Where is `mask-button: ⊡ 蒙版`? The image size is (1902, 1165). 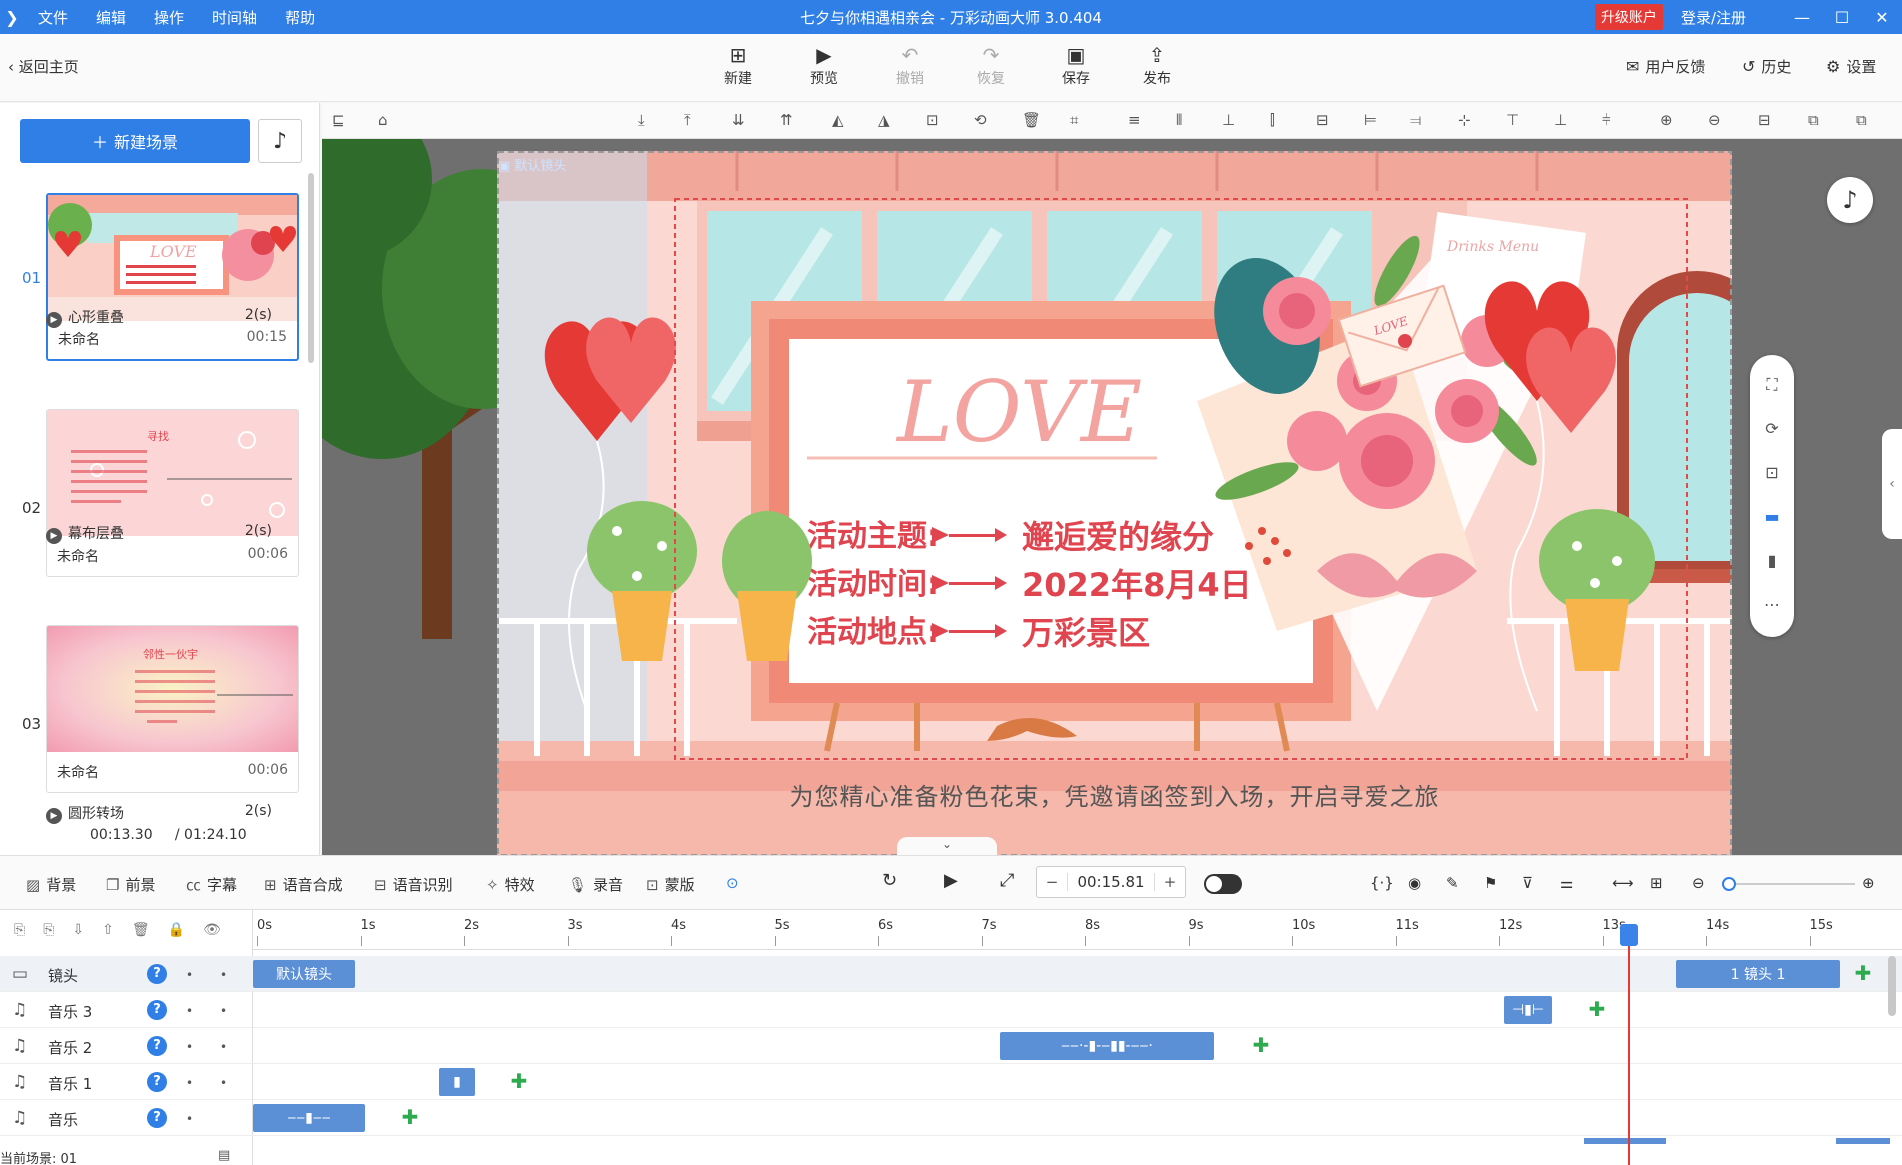
mask-button: ⊡ 蒙版 is located at coordinates (670, 884).